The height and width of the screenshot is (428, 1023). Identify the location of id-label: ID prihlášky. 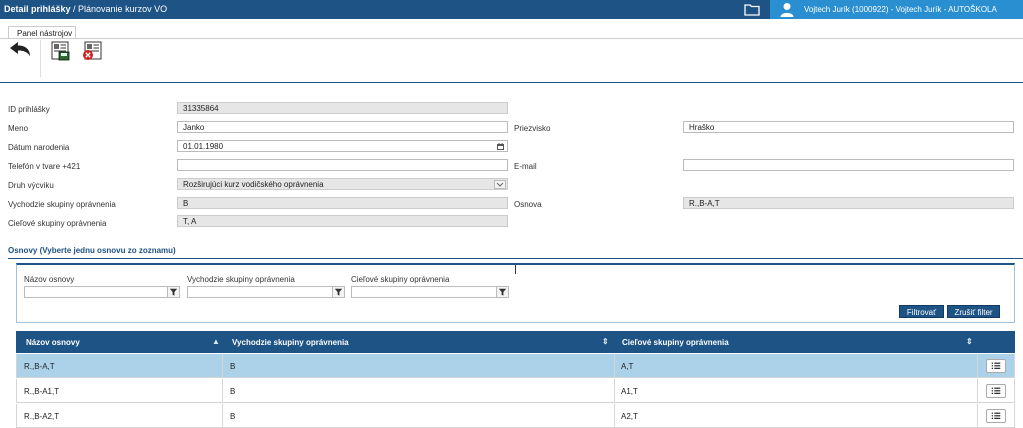
(29, 109).